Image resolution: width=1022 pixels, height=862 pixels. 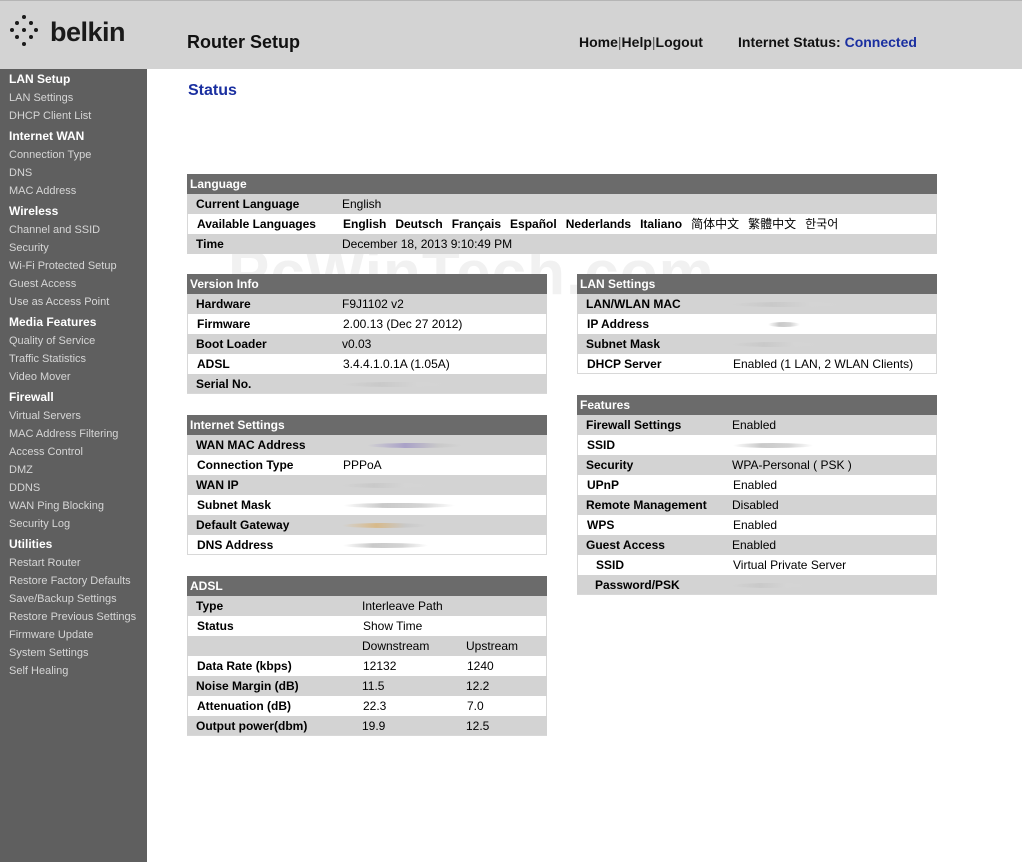 What do you see at coordinates (50, 155) in the screenshot?
I see `sidebar-item: Connection Type` at bounding box center [50, 155].